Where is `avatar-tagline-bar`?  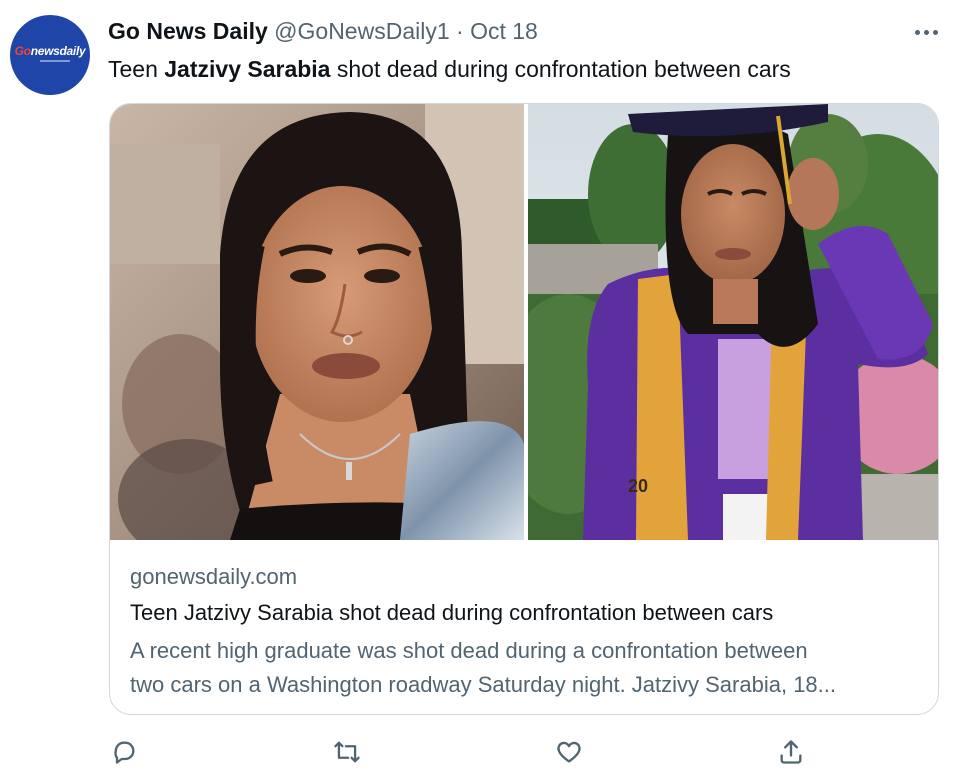 avatar-tagline-bar is located at coordinates (55, 61).